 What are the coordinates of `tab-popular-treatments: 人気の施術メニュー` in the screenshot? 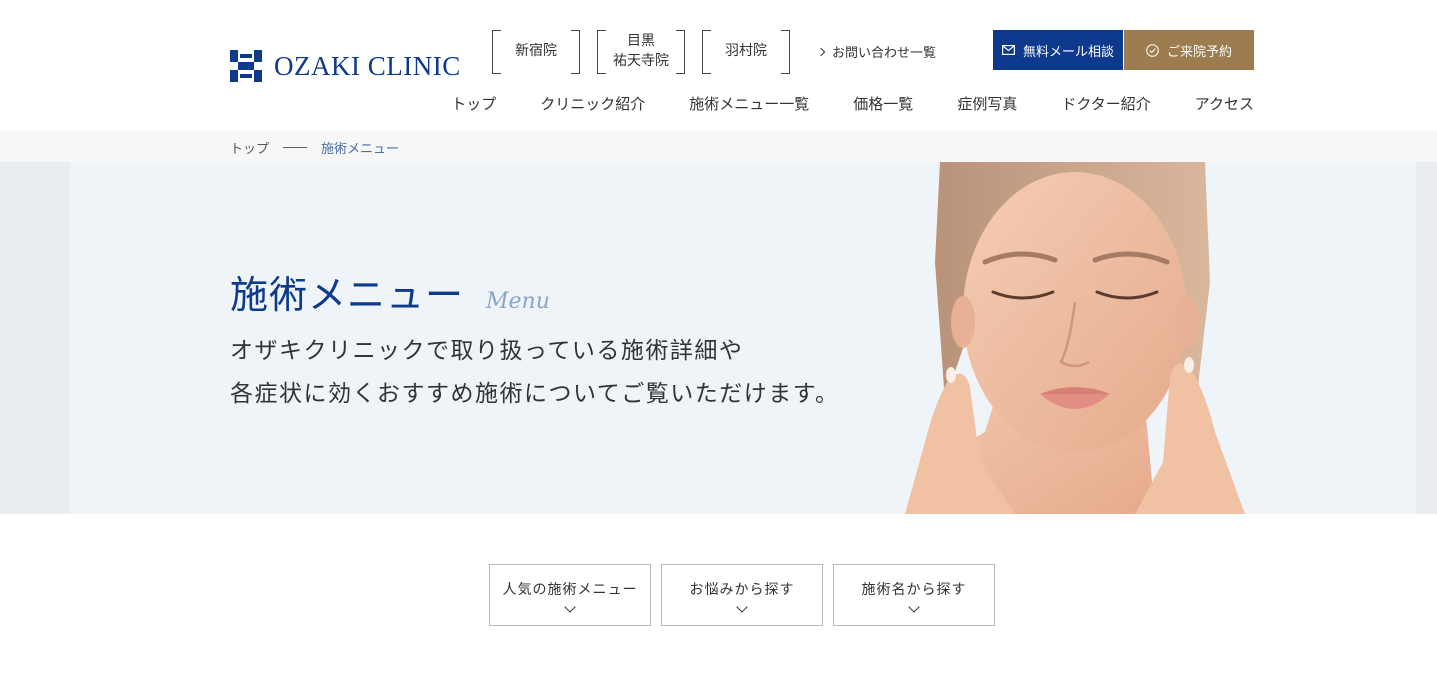 It's located at (570, 595).